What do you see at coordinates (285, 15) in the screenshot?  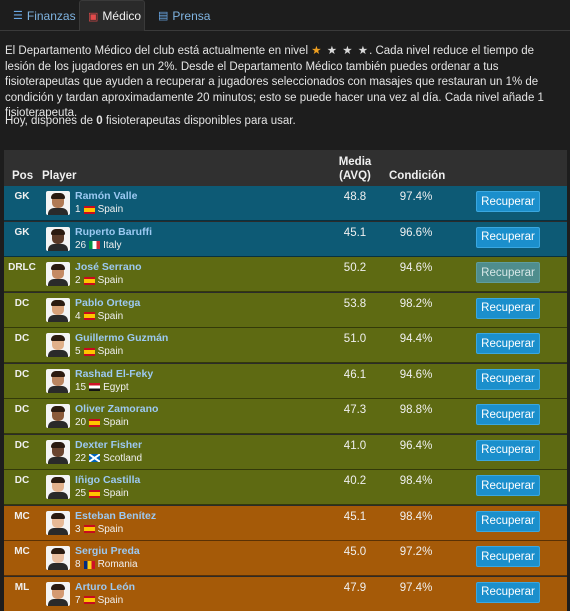 I see `tab-bar: ☰ Finanzas ▣ Médico ▤ Prensa` at bounding box center [285, 15].